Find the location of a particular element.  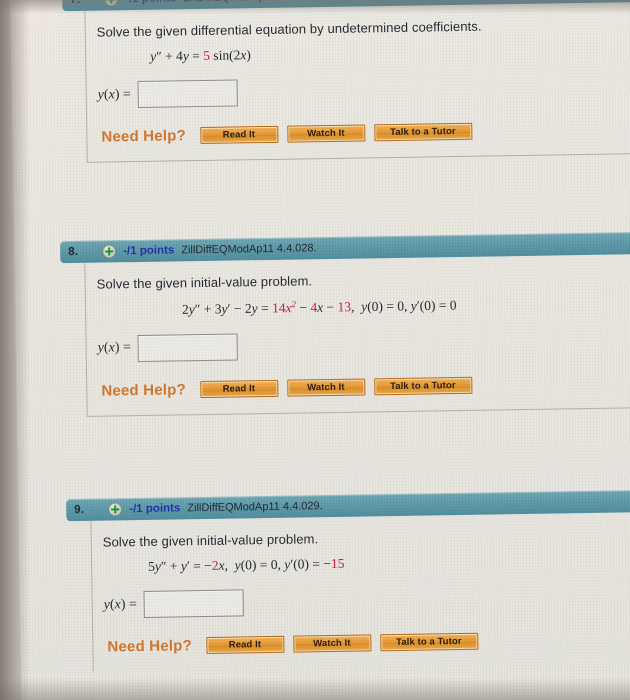

question-code: ZillDiffEQModAp11 4.4.013. is located at coordinates (251, 2).